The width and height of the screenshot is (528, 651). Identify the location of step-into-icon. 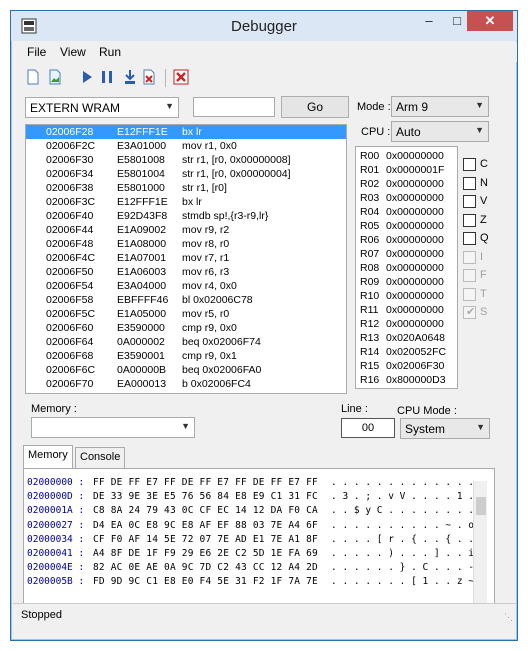
(130, 77).